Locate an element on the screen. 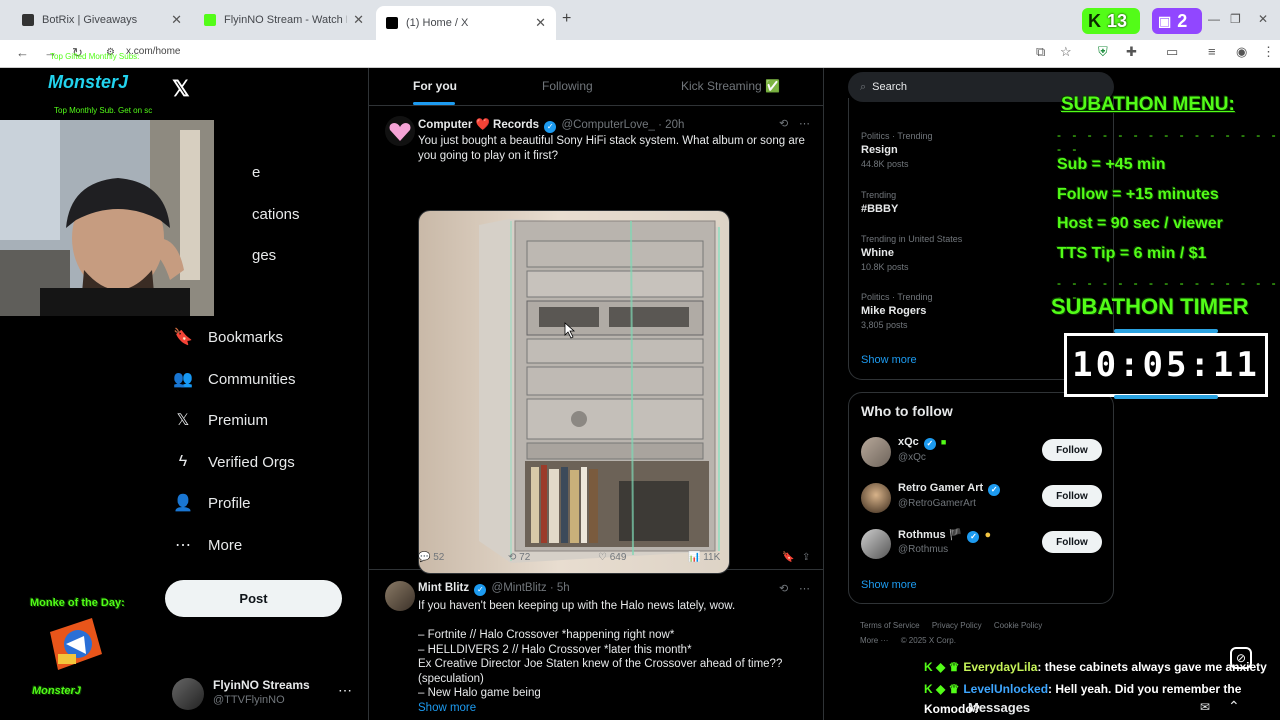 Image resolution: width=1280 pixels, height=720 pixels. tab-kick-streaming: Kick Streaming ✅ is located at coordinates (730, 86).